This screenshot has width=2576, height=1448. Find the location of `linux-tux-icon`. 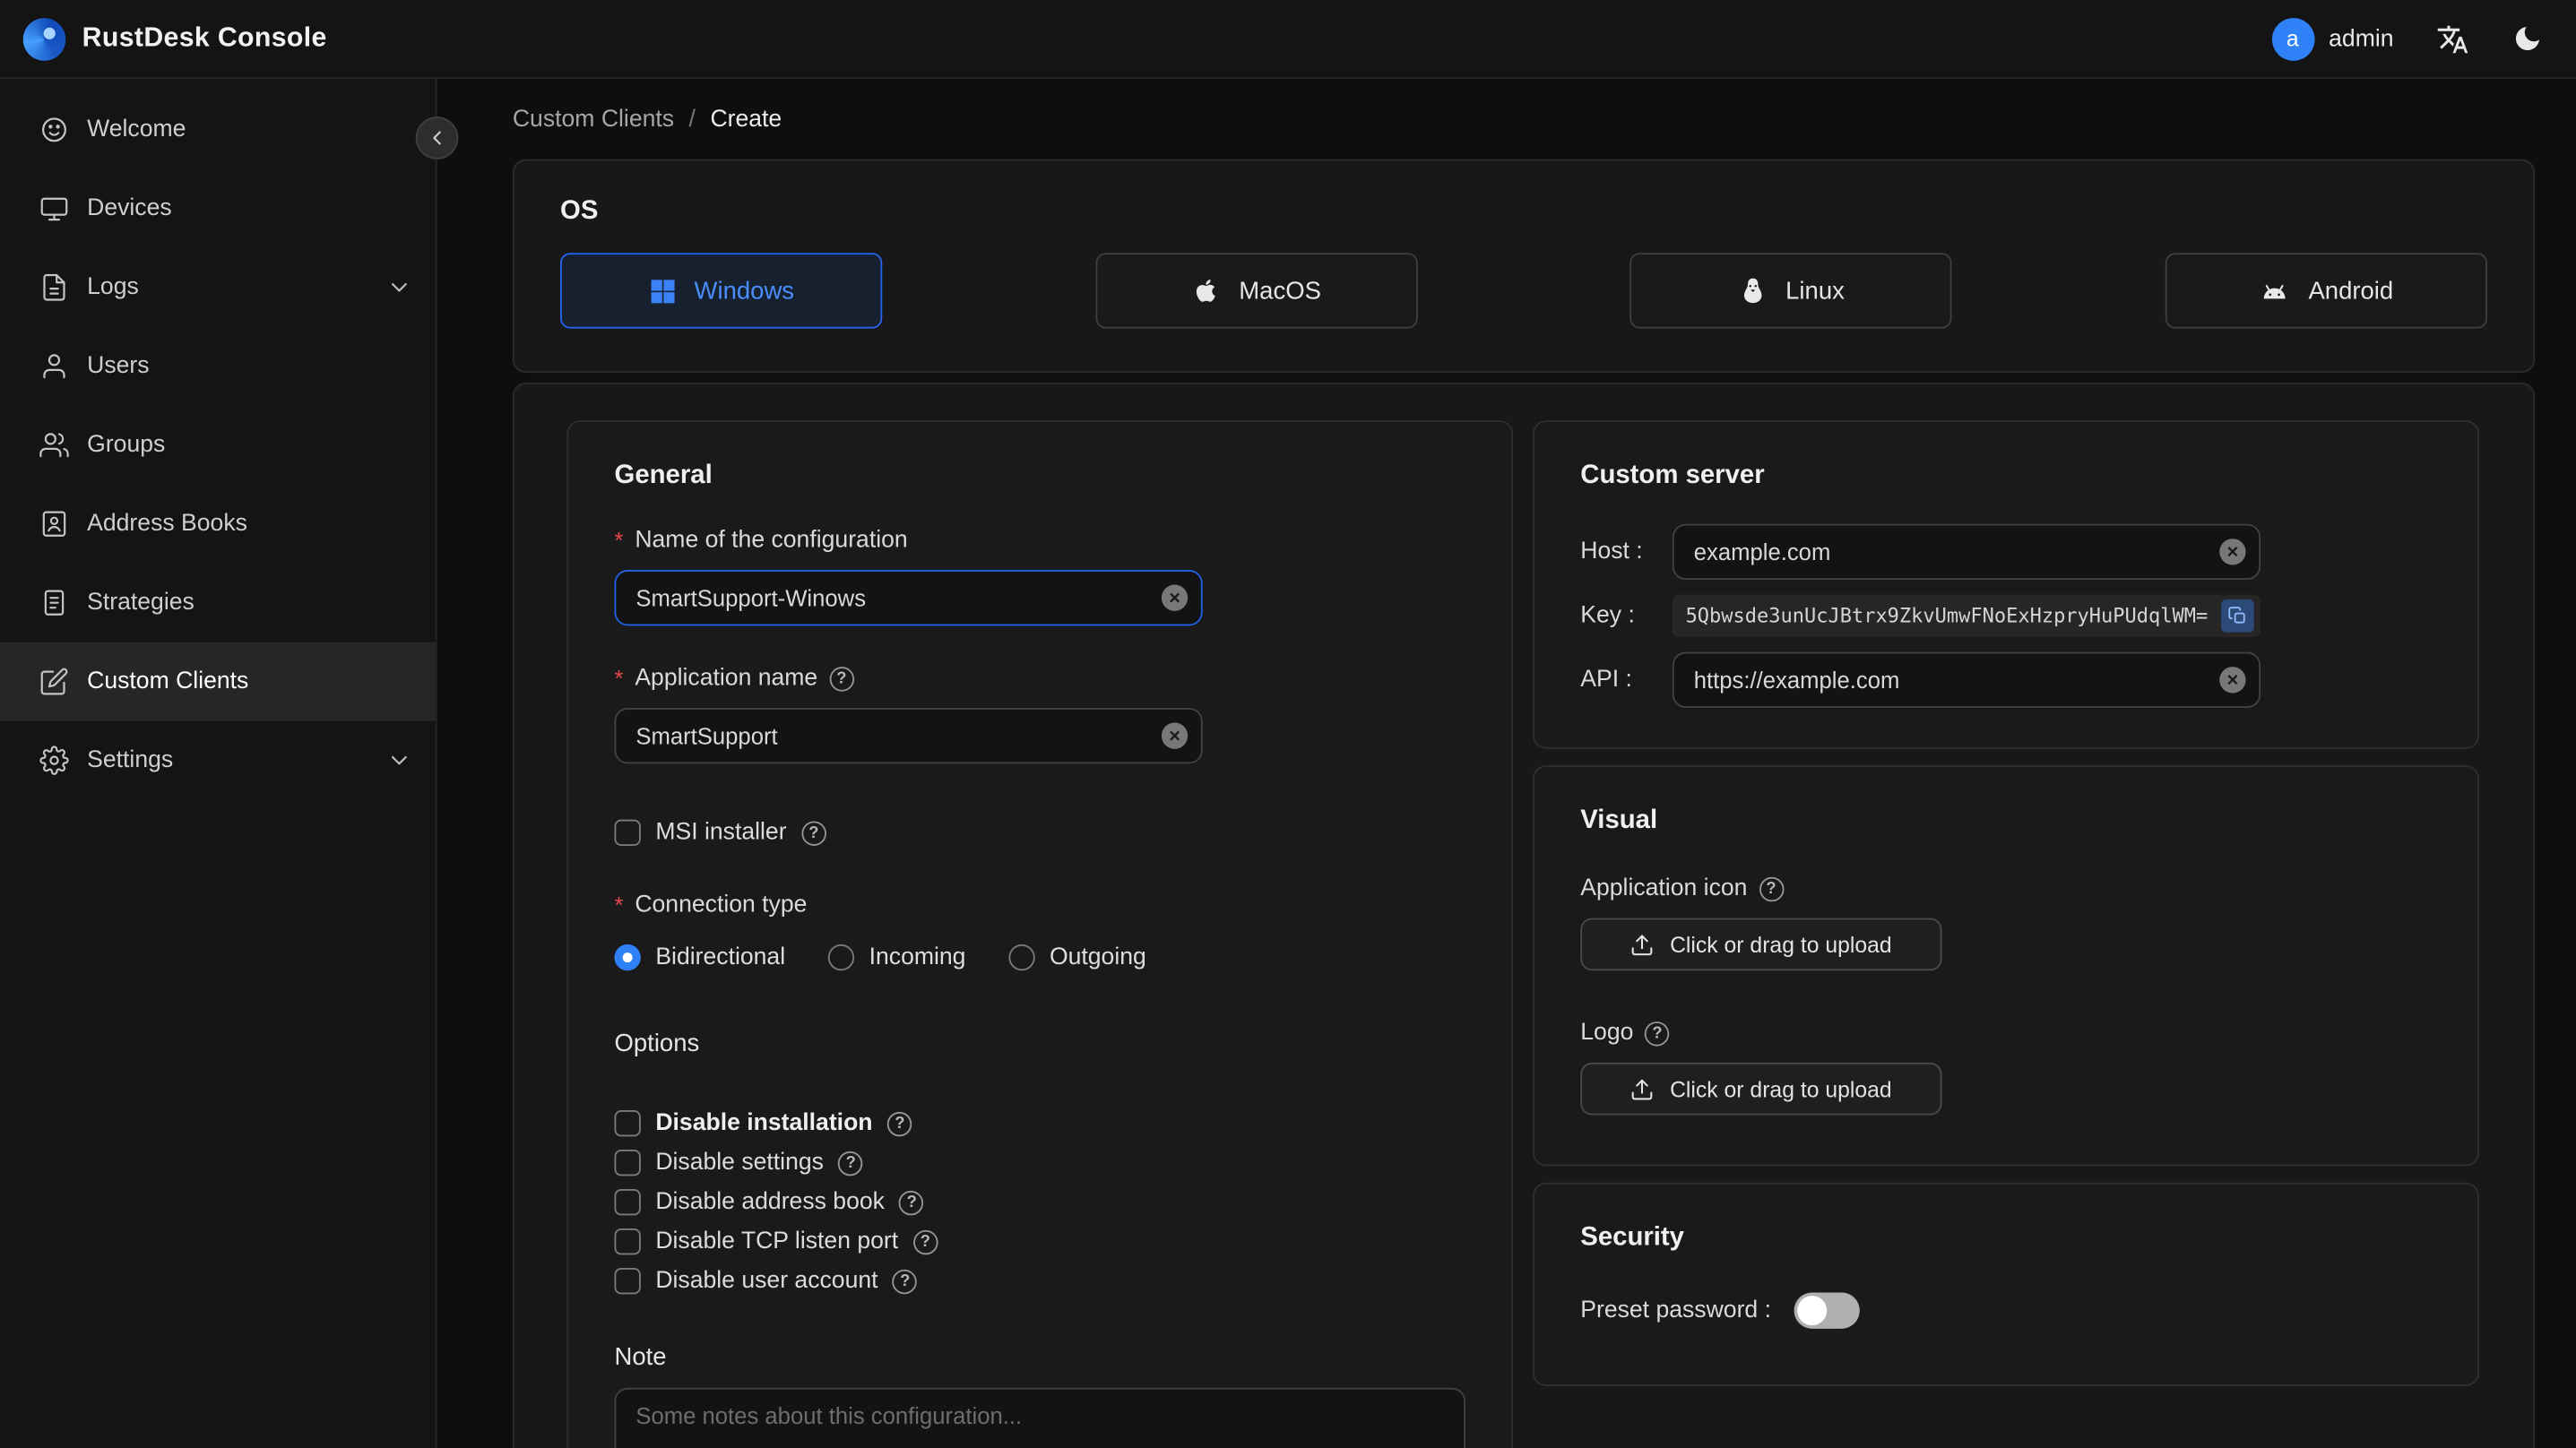

linux-tux-icon is located at coordinates (1753, 291).